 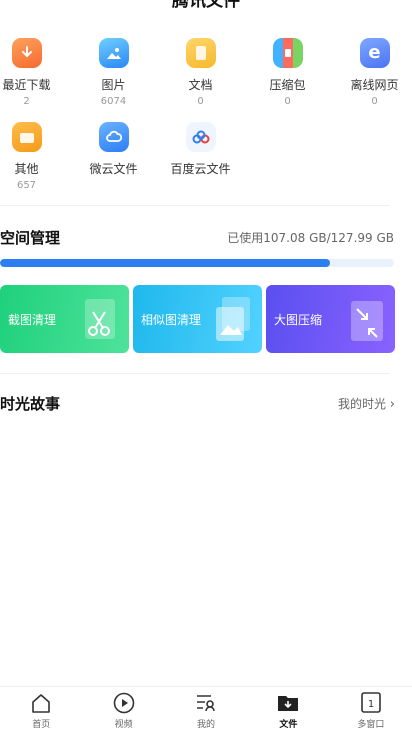 What do you see at coordinates (30, 238) in the screenshot?
I see `storage-title: 空间管理` at bounding box center [30, 238].